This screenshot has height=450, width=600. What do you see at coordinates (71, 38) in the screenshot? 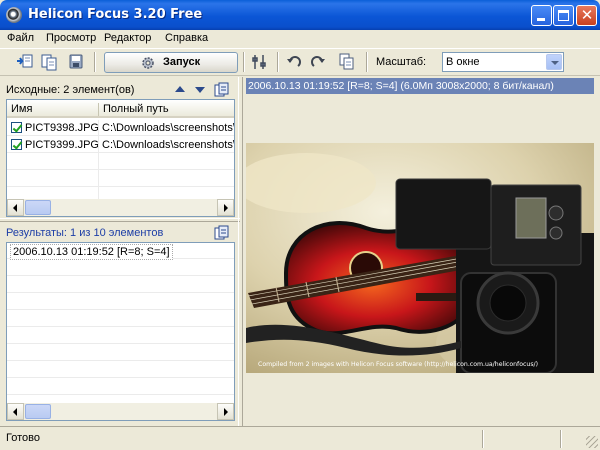
I see `menu-view: Просмотр` at bounding box center [71, 38].